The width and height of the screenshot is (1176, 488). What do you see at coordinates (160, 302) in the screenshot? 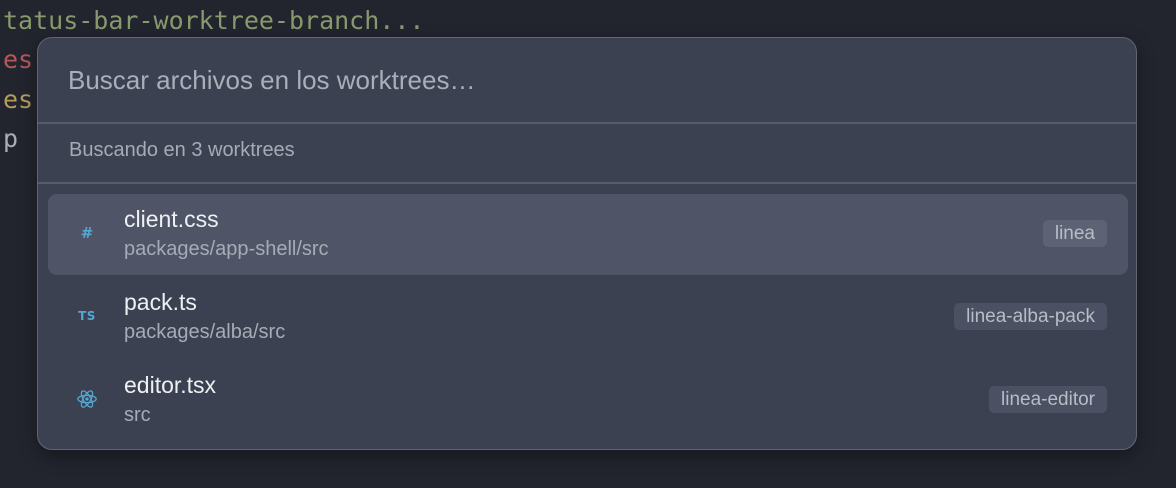
I see `result-file-name: pack.ts` at bounding box center [160, 302].